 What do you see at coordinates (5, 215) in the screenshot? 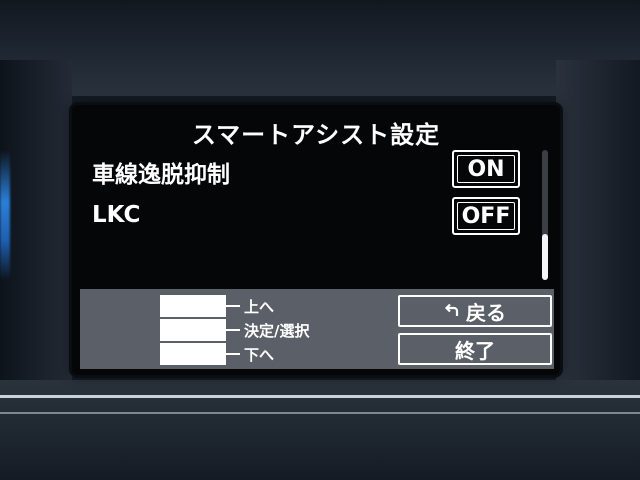
I see `ambient-light-glow` at bounding box center [5, 215].